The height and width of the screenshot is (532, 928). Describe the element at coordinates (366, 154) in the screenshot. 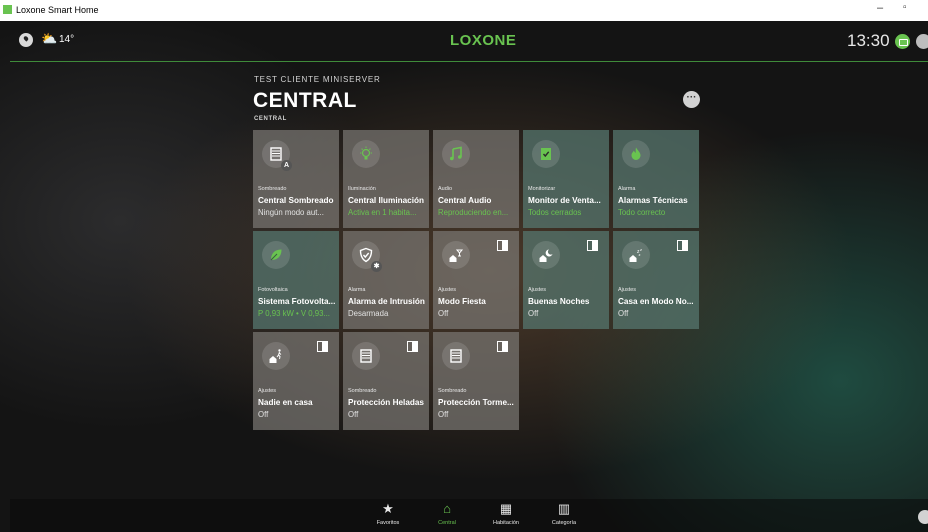

I see `bulb-icon` at that location.